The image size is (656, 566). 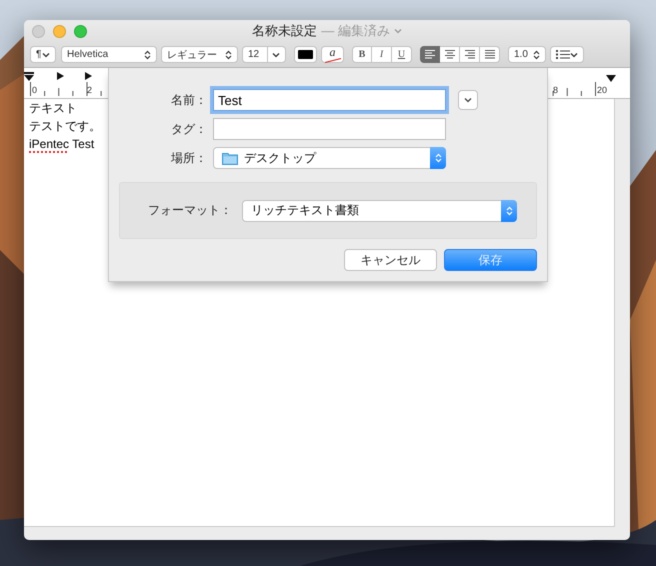 I want to click on file-name-field: Test, so click(x=329, y=100).